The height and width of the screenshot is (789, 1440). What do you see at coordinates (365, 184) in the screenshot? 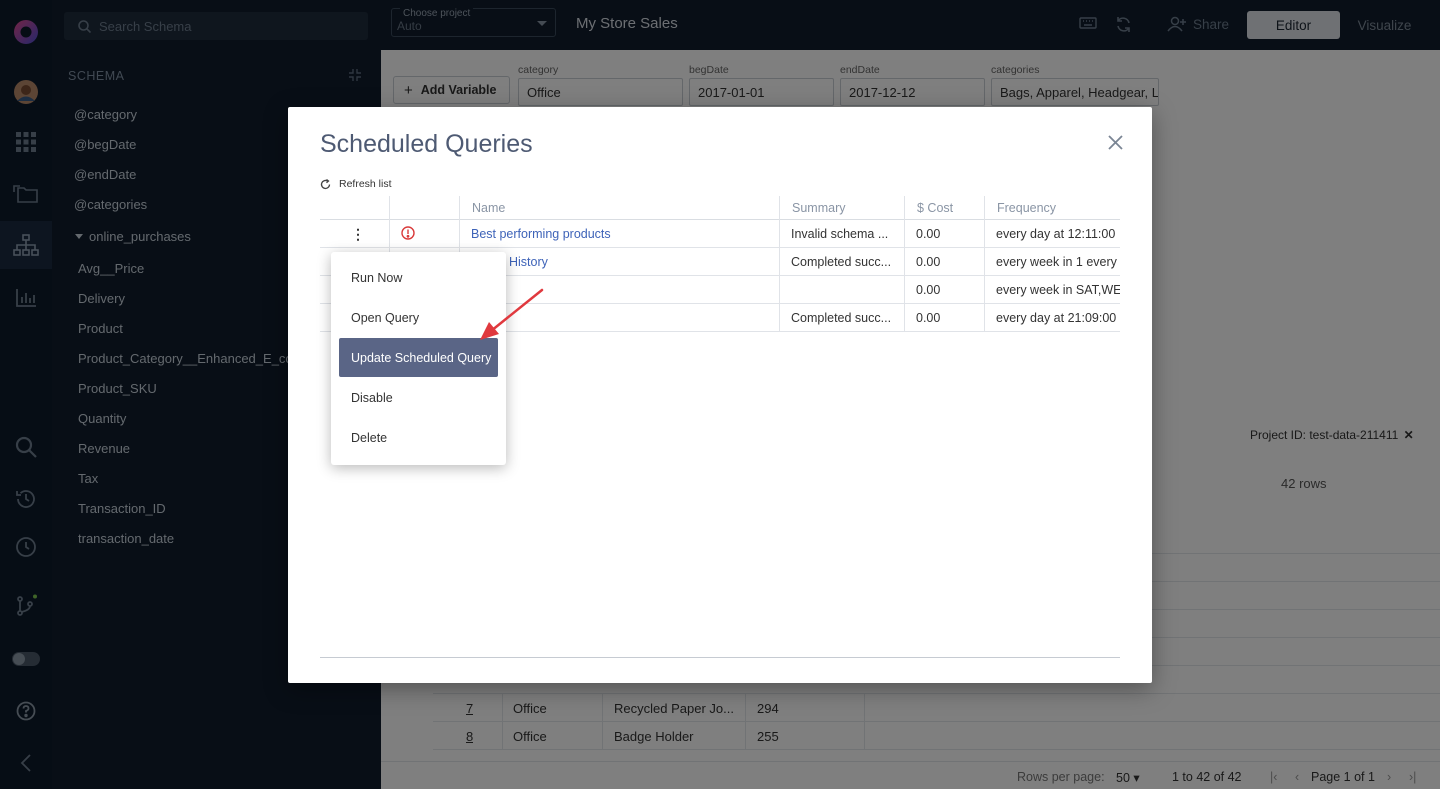
I see `refresh-list-label: Refresh list` at bounding box center [365, 184].